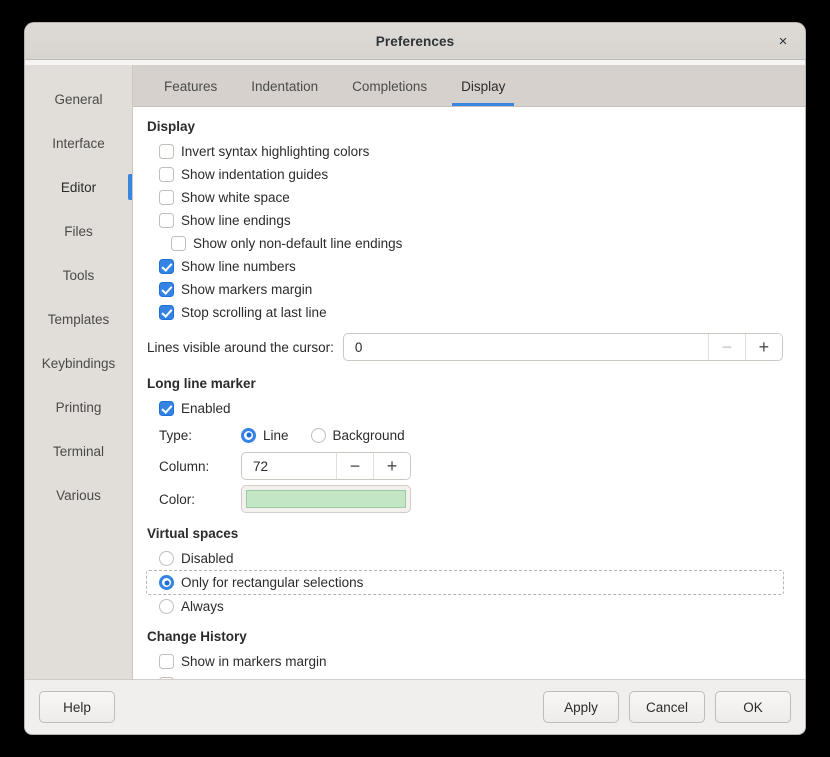 The image size is (830, 757). I want to click on lines-visible-value: 0, so click(526, 347).